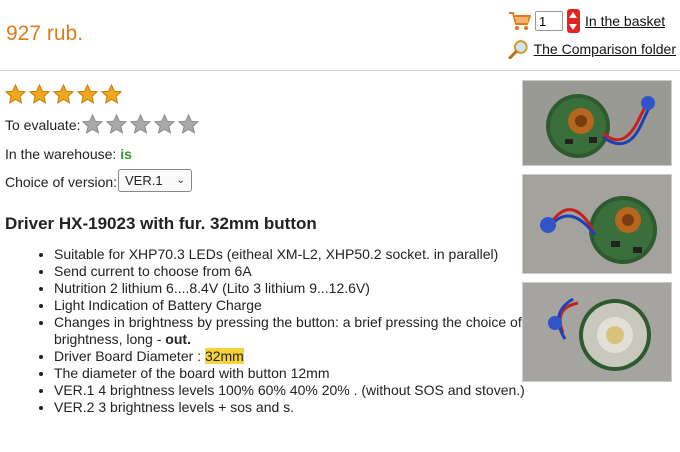  I want to click on warehouse-row: In the warehouse: is, so click(68, 154).